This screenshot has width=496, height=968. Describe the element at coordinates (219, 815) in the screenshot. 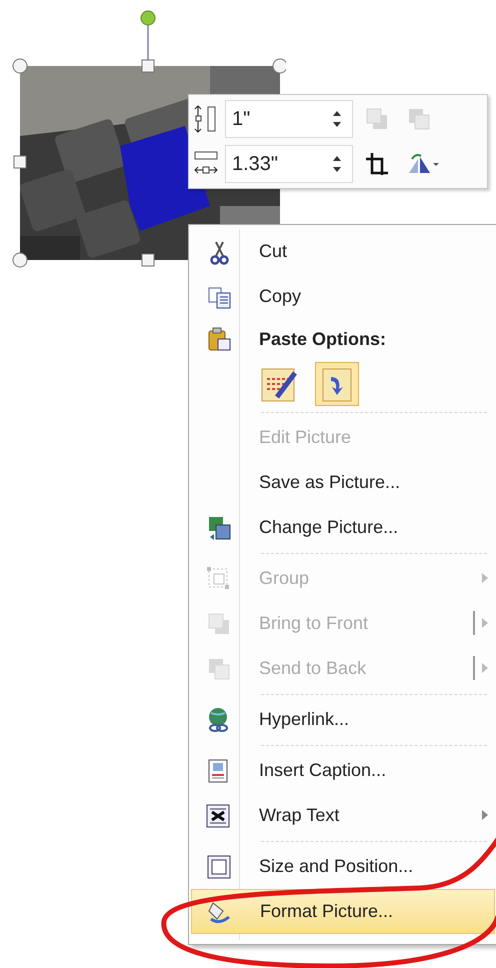

I see `wrap-text-icon` at that location.